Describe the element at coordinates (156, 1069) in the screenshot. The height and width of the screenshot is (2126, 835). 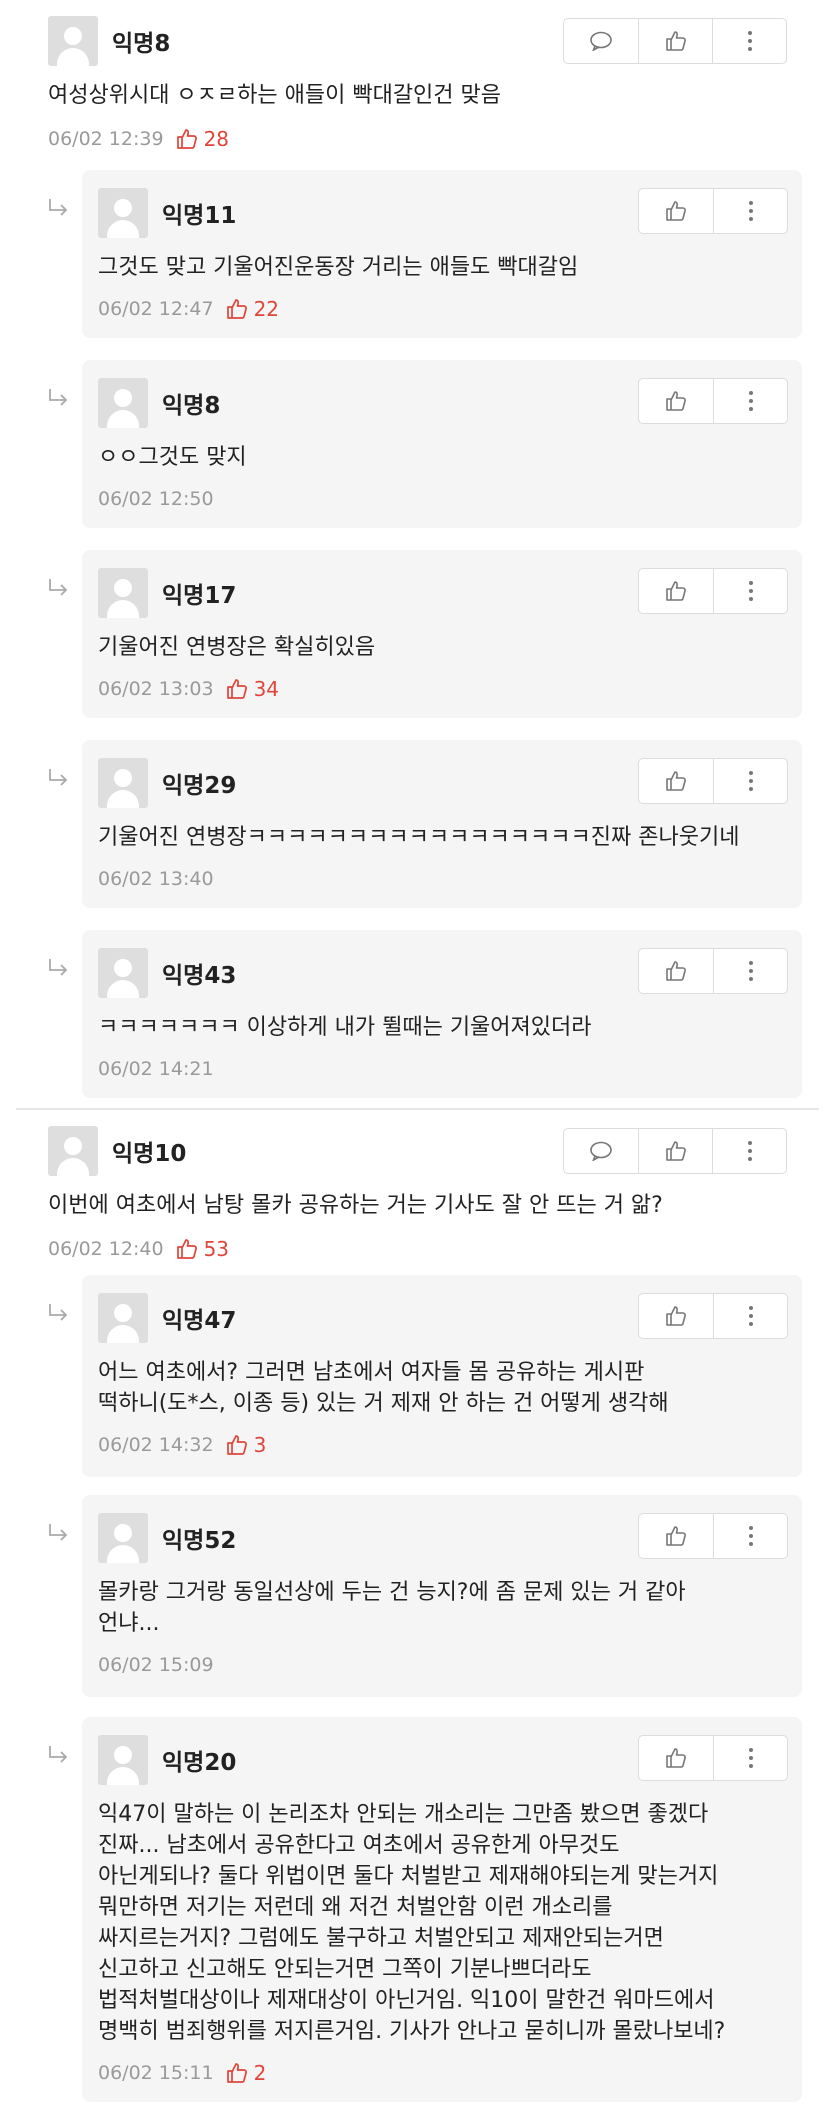
I see `timestamp: 06/02 14:21` at that location.